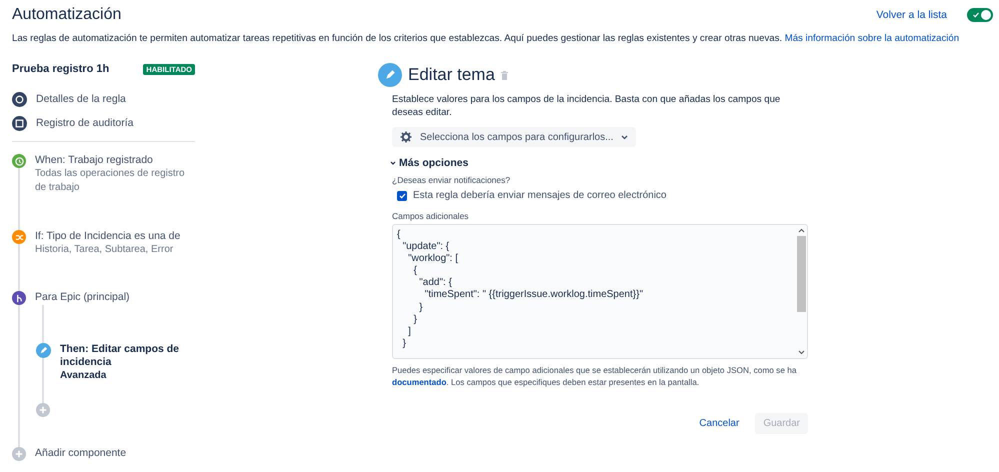 The height and width of the screenshot is (472, 999). I want to click on step-title: Añadir componente, so click(80, 453).